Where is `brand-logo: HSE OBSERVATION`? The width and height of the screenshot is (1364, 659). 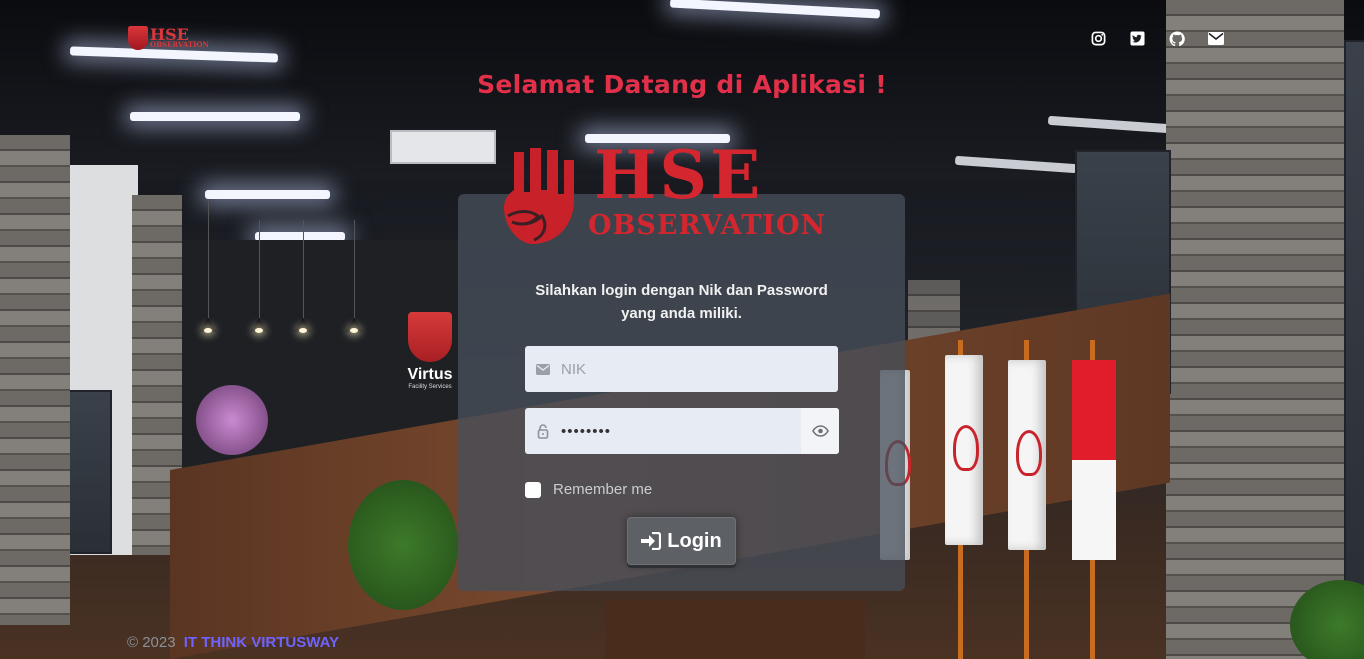
brand-logo: HSE OBSERVATION is located at coordinates (168, 38).